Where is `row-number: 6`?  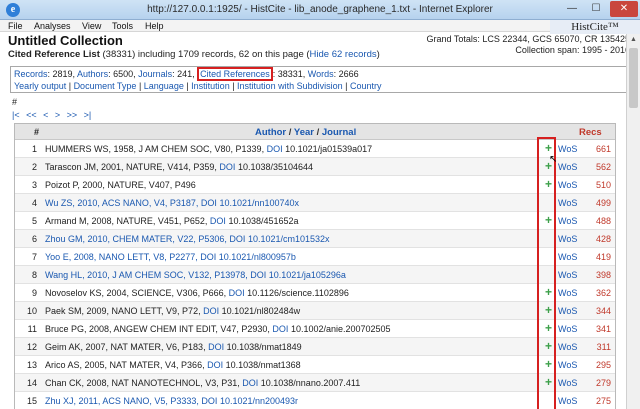 row-number: 6 is located at coordinates (34, 239).